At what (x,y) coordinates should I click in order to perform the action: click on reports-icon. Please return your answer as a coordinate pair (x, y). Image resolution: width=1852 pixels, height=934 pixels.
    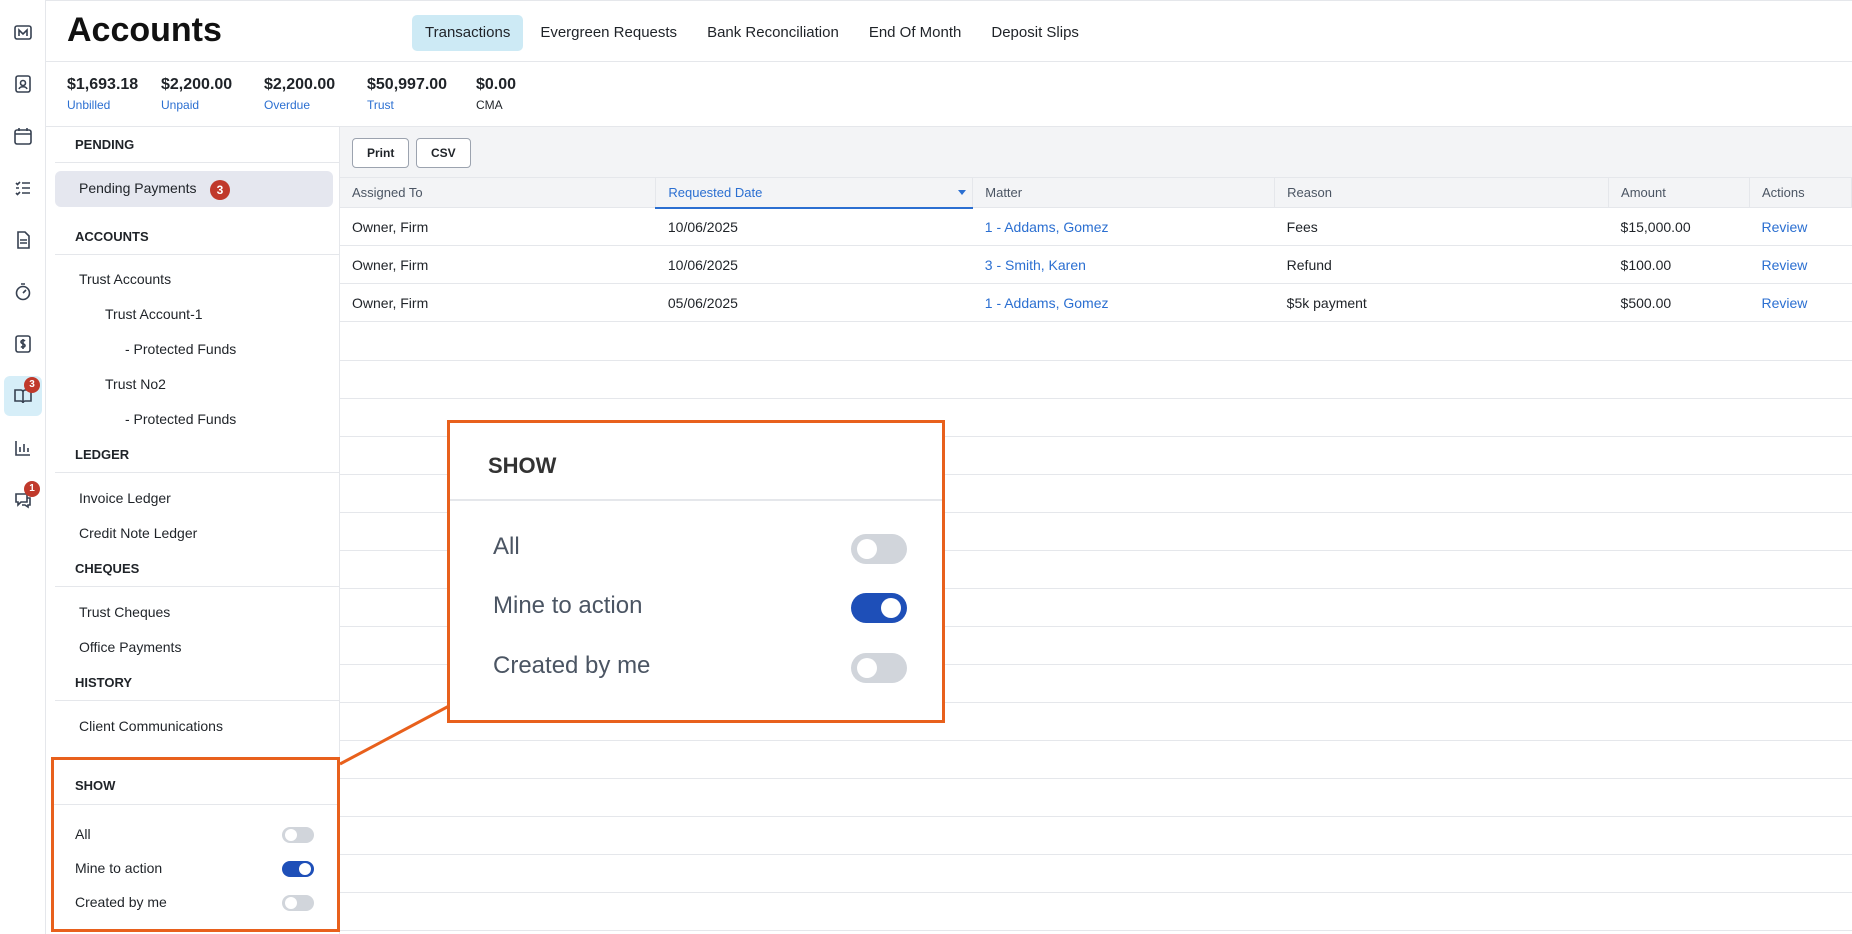
    Looking at the image, I should click on (23, 448).